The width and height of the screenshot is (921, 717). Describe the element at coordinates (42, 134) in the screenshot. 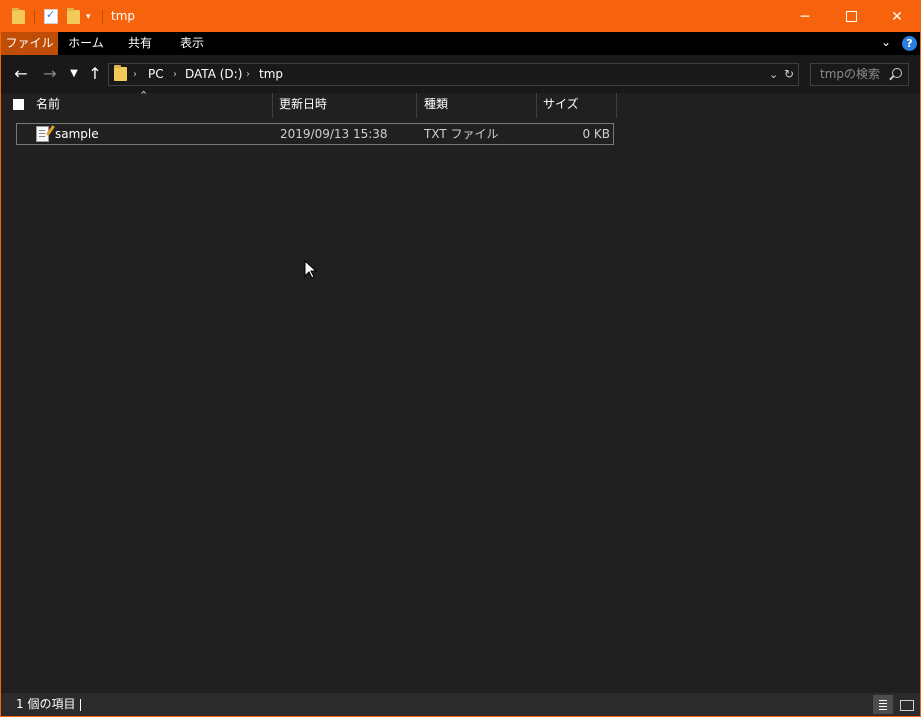

I see `text-file-icon` at that location.